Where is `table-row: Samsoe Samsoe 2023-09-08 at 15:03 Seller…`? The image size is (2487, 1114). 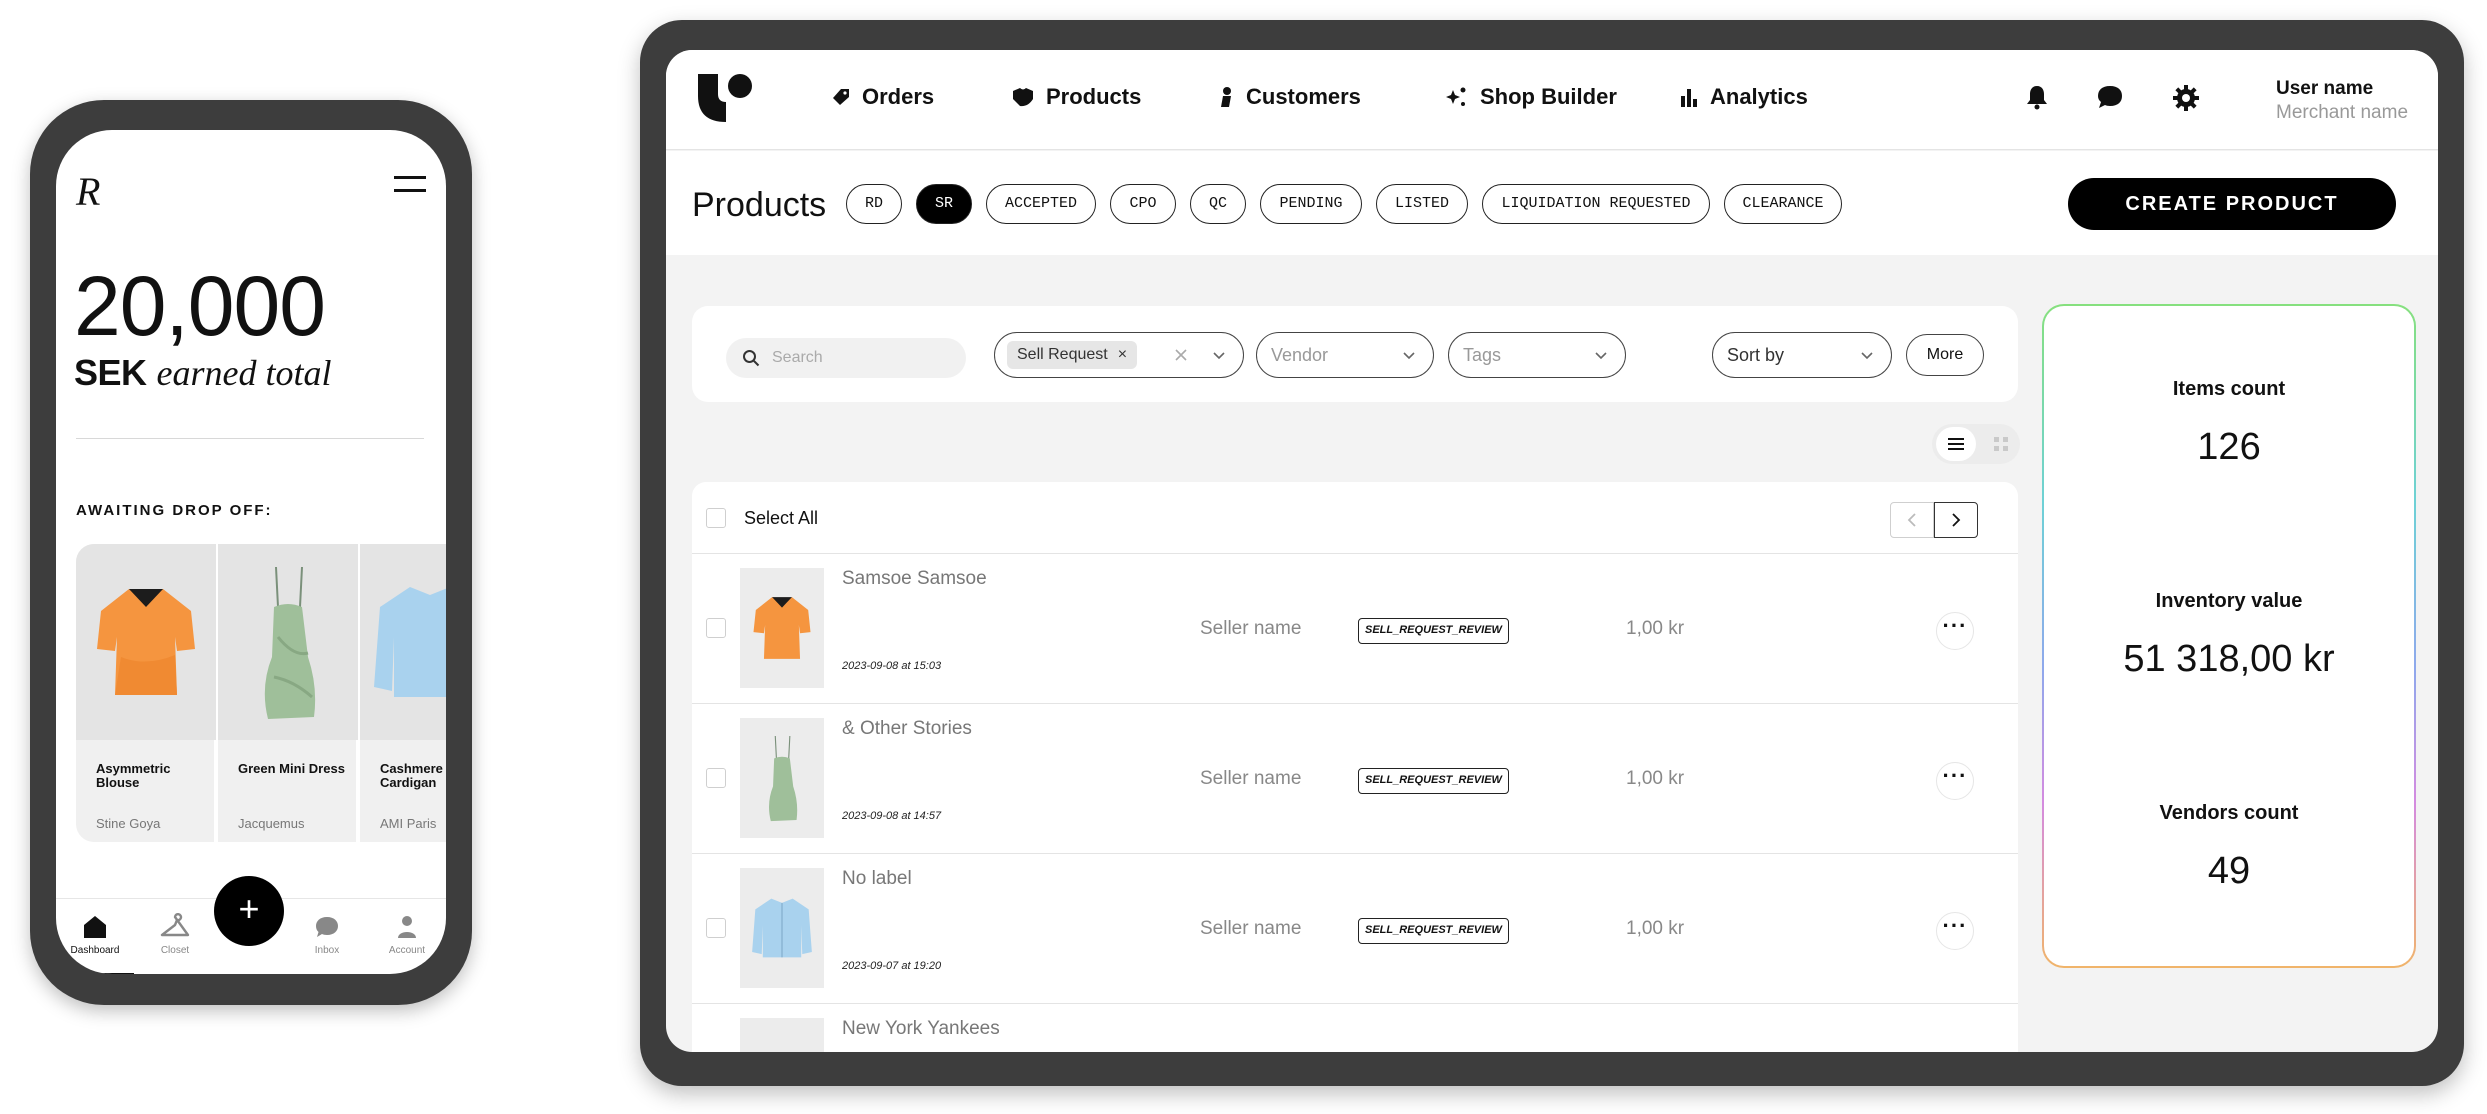 table-row: Samsoe Samsoe 2023-09-08 at 15:03 Seller… is located at coordinates (1355, 629).